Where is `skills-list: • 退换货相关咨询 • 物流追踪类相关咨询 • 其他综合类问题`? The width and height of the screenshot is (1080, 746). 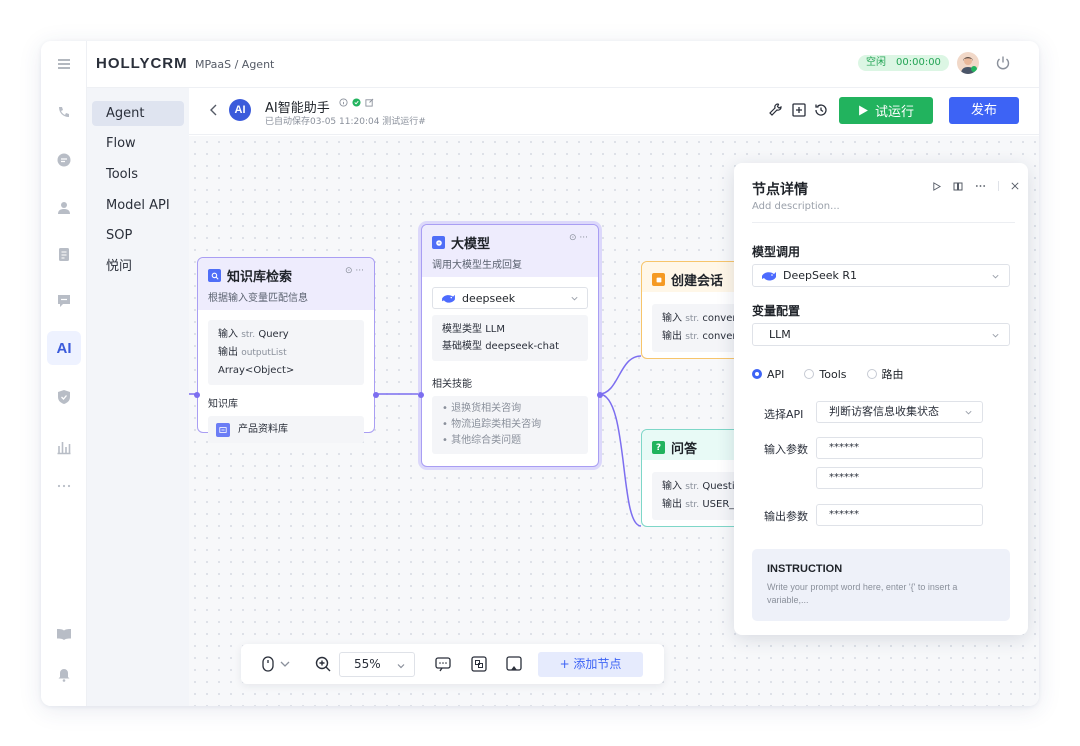 skills-list: • 退换货相关咨询 • 物流追踪类相关咨询 • 其他综合类问题 is located at coordinates (510, 425).